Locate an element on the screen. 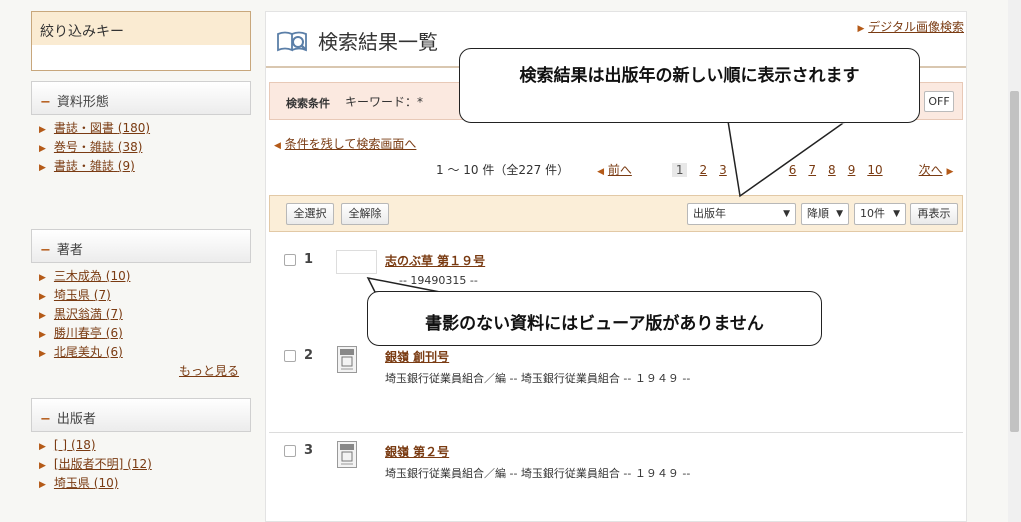  facet-list: ▶[ ] (18) ▶ [出版者不明] (12) ▶ 埼玉県 (10) is located at coordinates (141, 462).